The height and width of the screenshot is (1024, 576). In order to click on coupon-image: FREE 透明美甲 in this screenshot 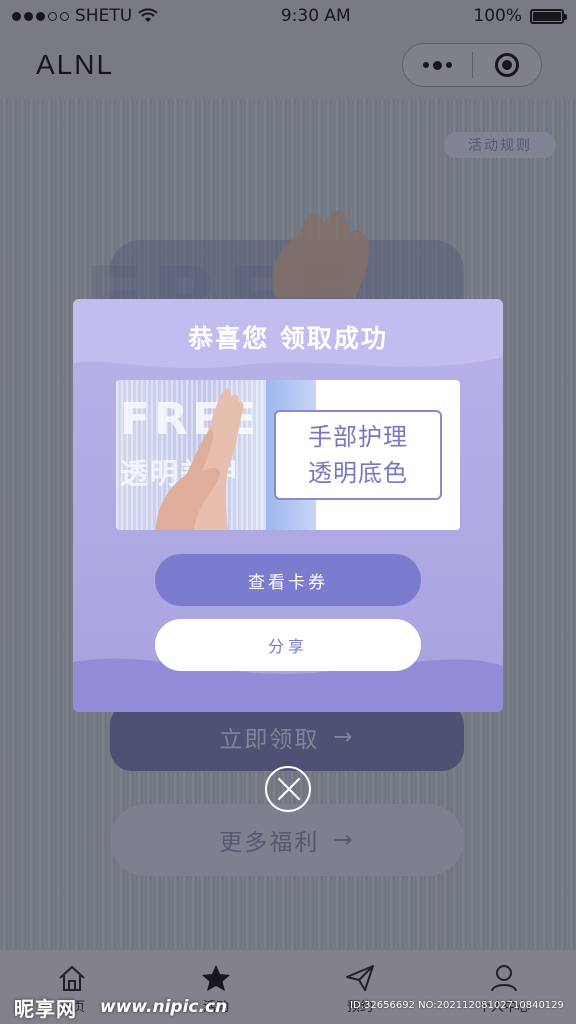, I will do `click(191, 455)`.